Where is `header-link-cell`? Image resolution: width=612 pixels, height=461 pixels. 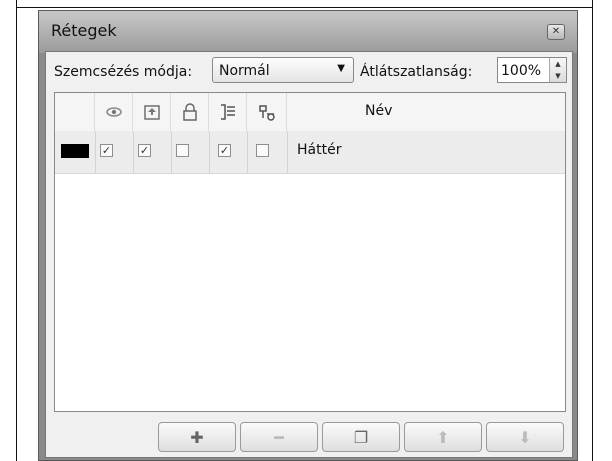 header-link-cell is located at coordinates (267, 112).